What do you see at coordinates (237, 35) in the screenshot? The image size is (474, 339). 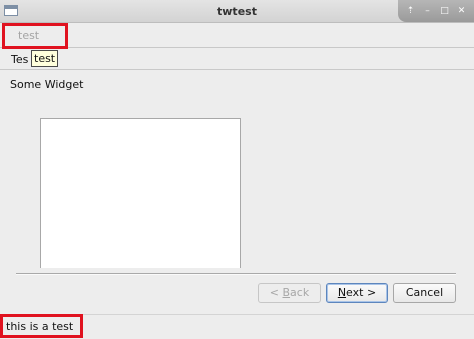 I see `menu-bar: test` at bounding box center [237, 35].